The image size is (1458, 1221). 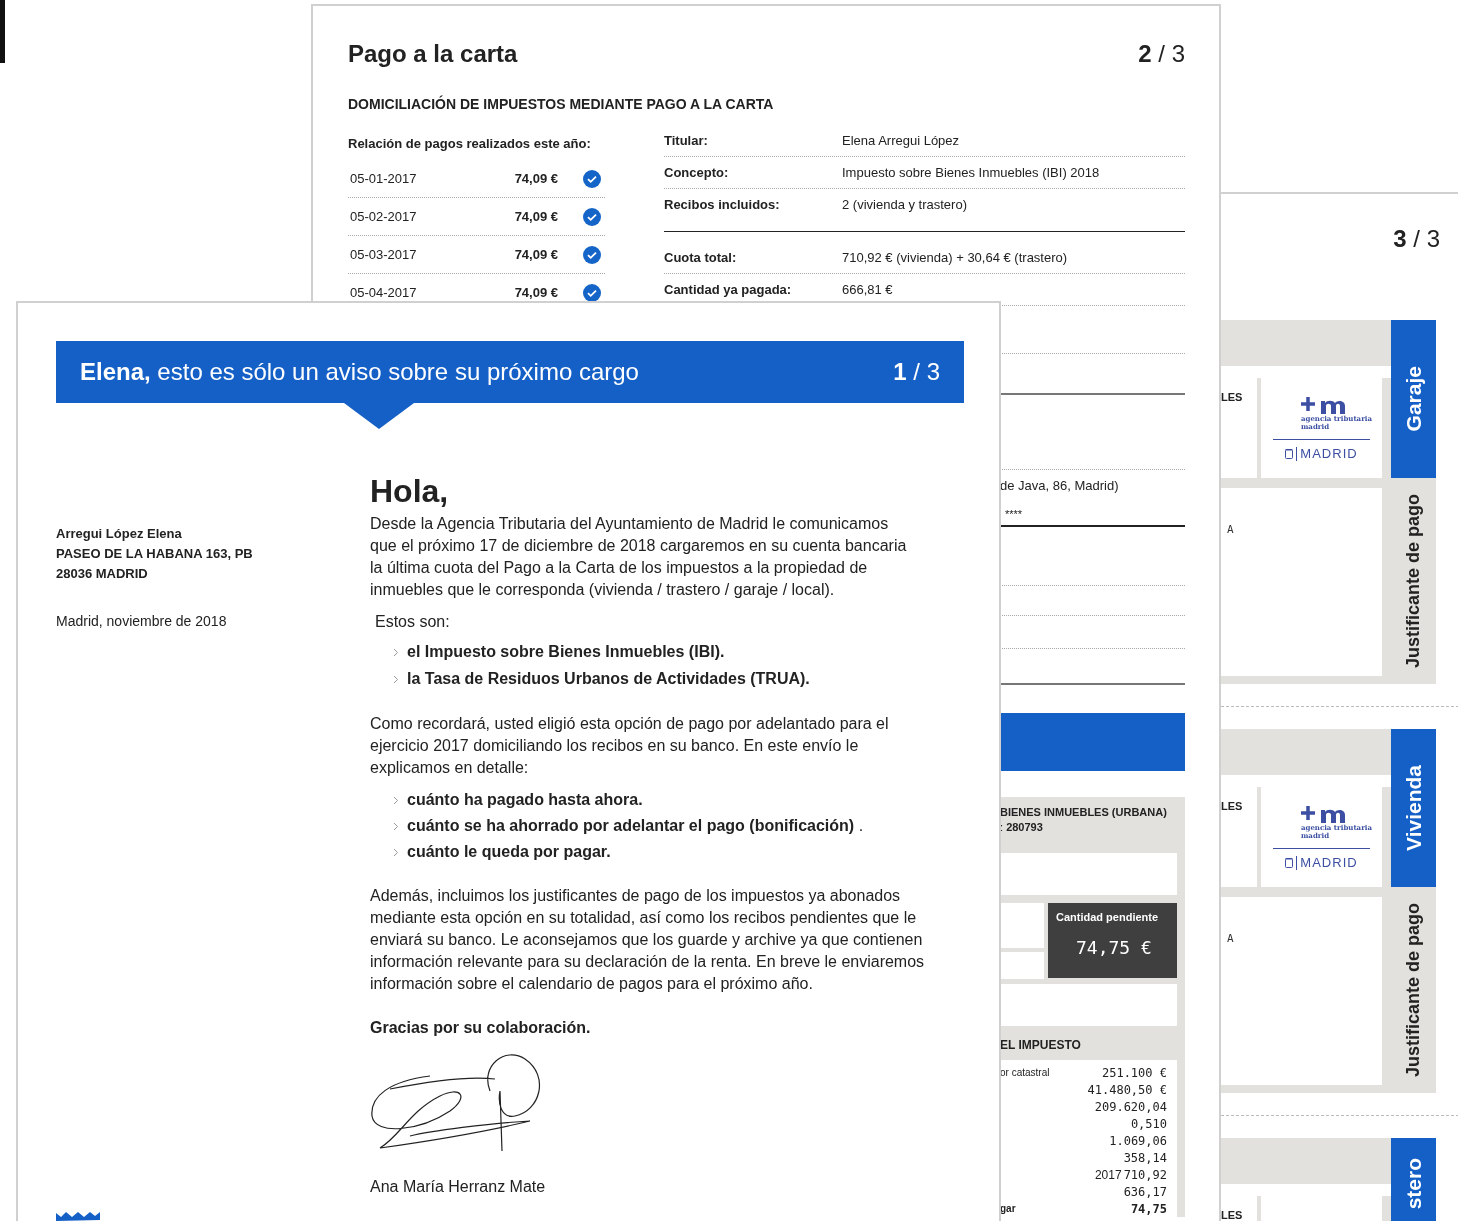 I want to click on section-title: EL IMPUESTO, so click(x=1041, y=1045).